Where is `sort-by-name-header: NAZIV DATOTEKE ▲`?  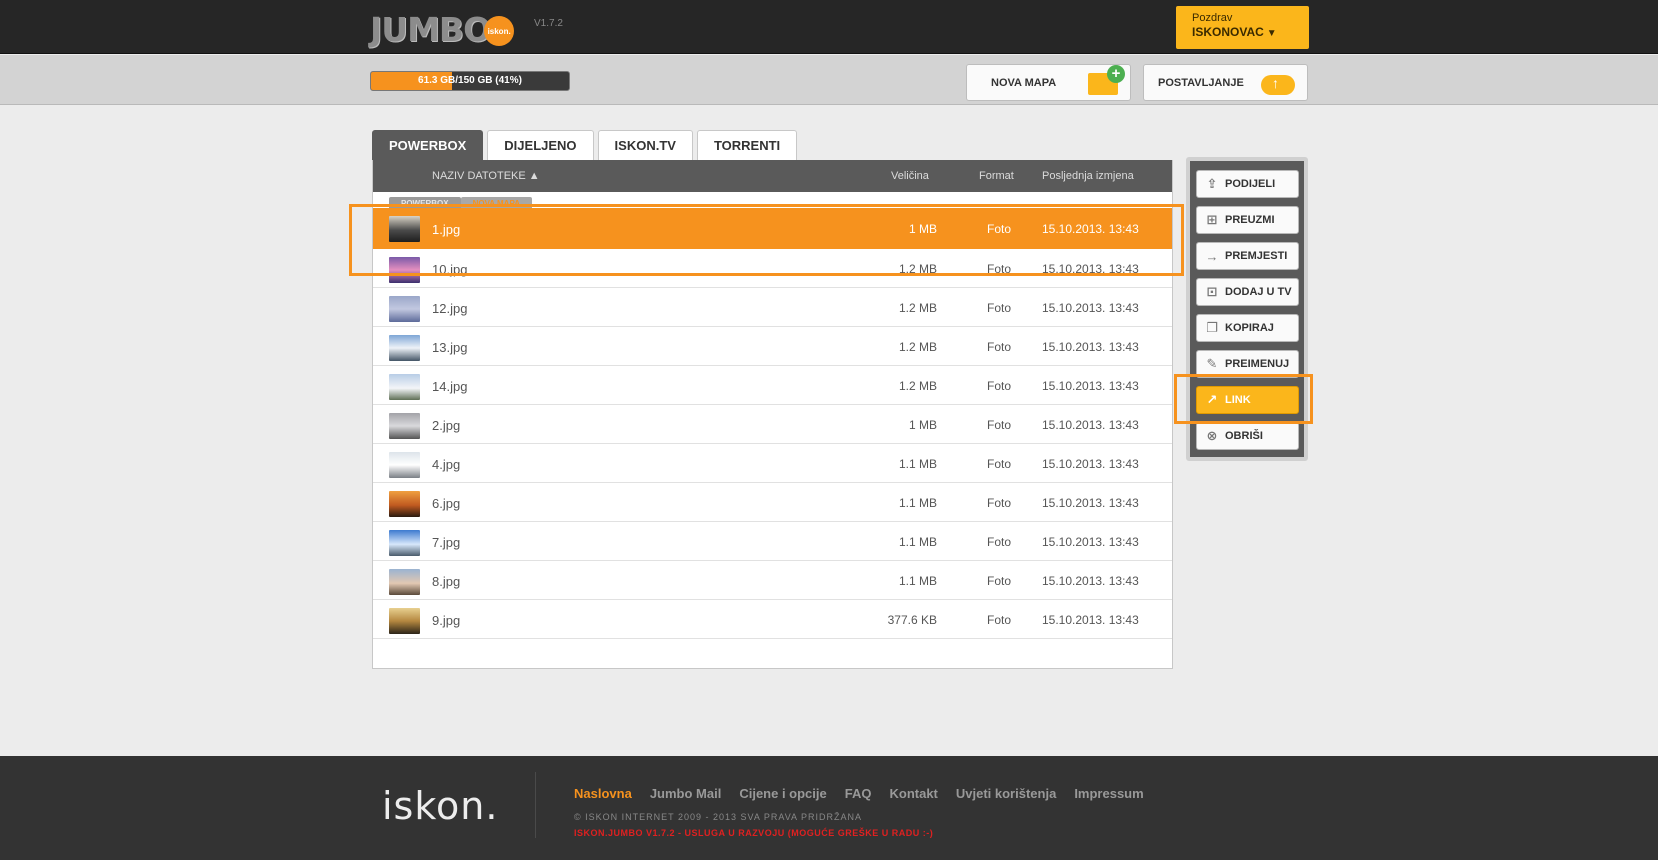 sort-by-name-header: NAZIV DATOTEKE ▲ is located at coordinates (486, 176).